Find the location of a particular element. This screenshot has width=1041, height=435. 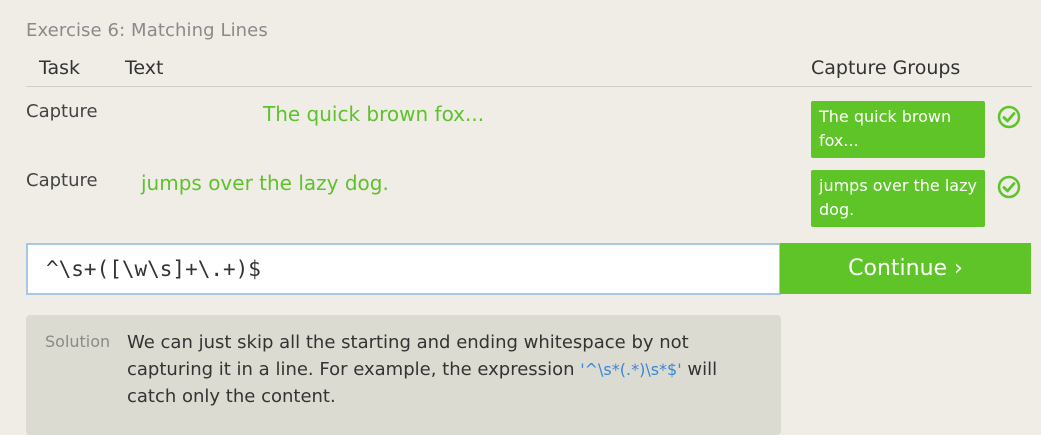

row-1-capture-line-1: The quick brown is located at coordinates (885, 116).